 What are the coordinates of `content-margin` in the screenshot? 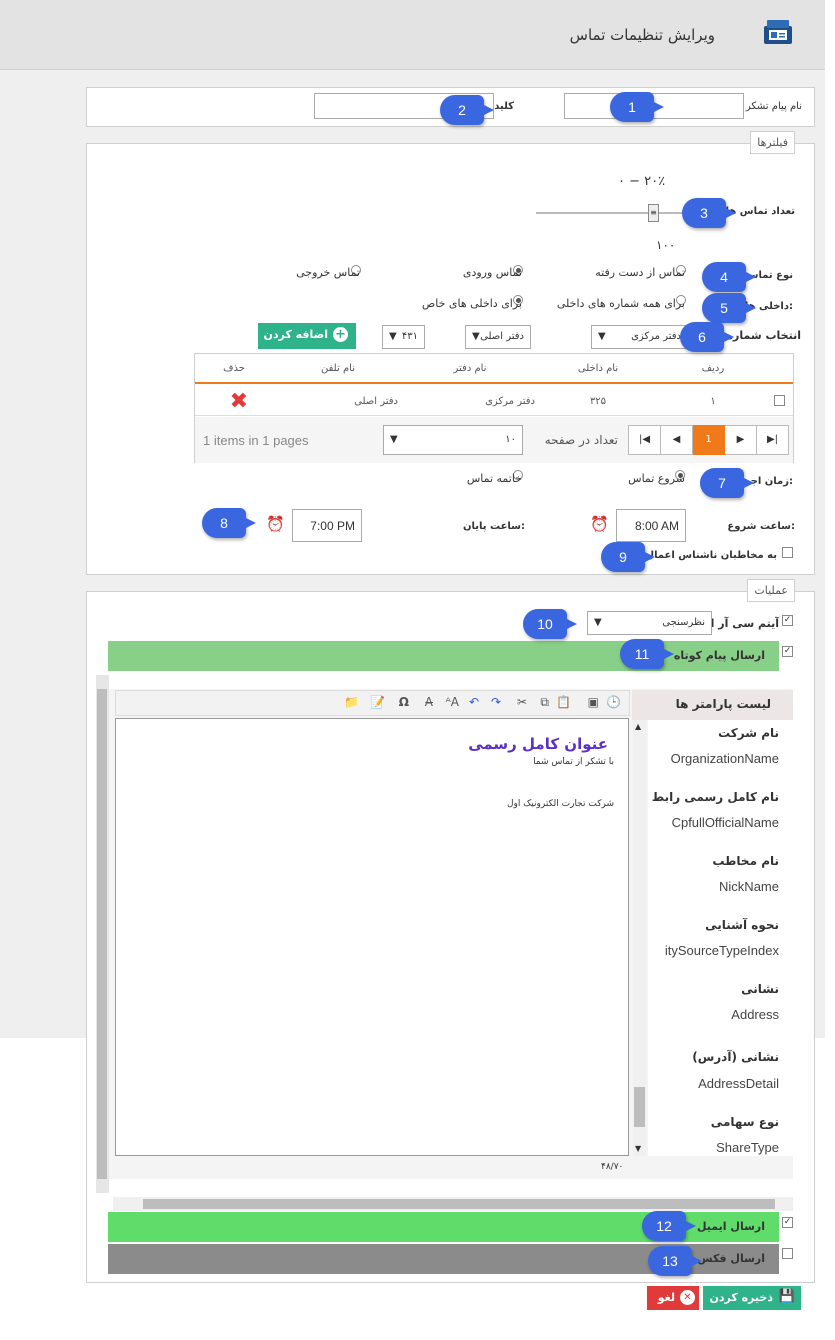 It's located at (22, 1189).